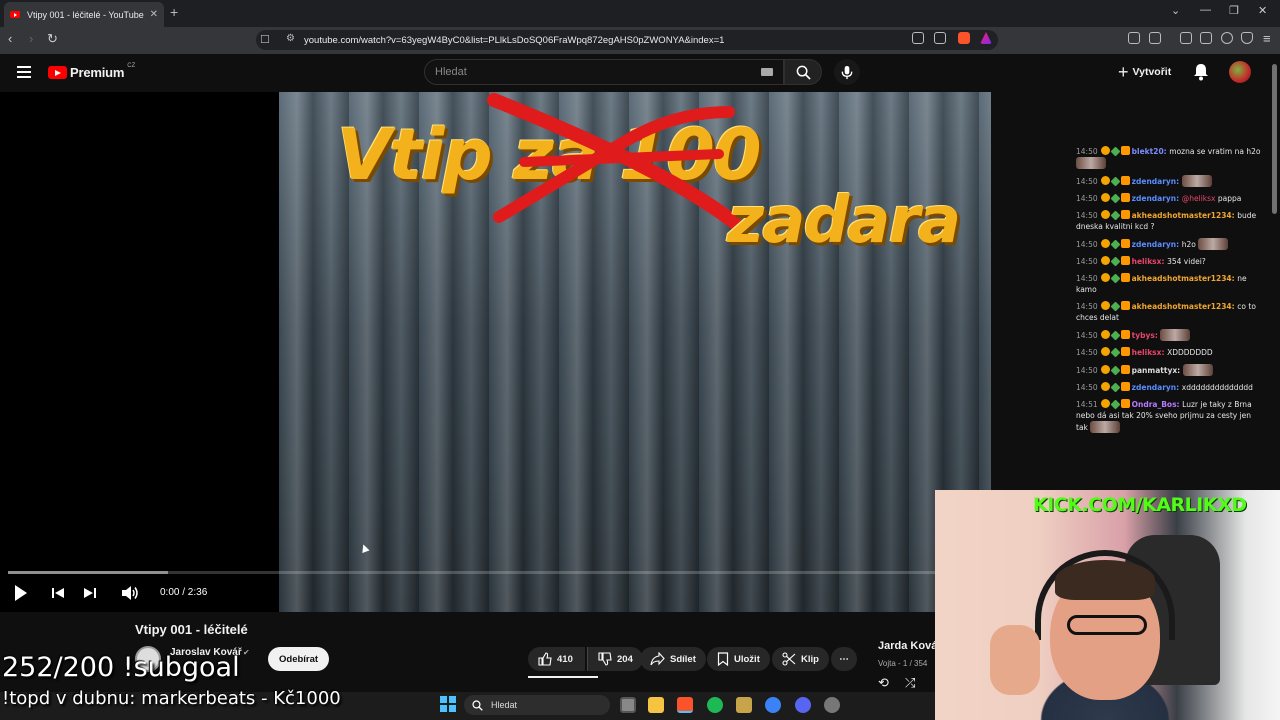 Image resolution: width=1280 pixels, height=720 pixels. I want to click on subgoal-text: 252/200 !subgoal, so click(121, 667).